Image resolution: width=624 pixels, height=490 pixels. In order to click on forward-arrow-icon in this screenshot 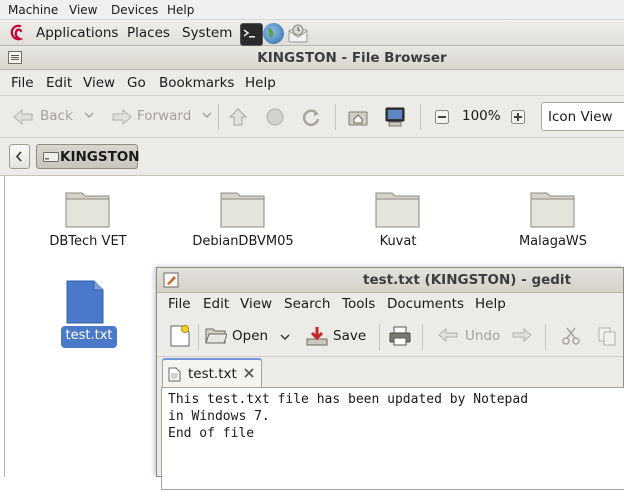, I will do `click(122, 119)`.